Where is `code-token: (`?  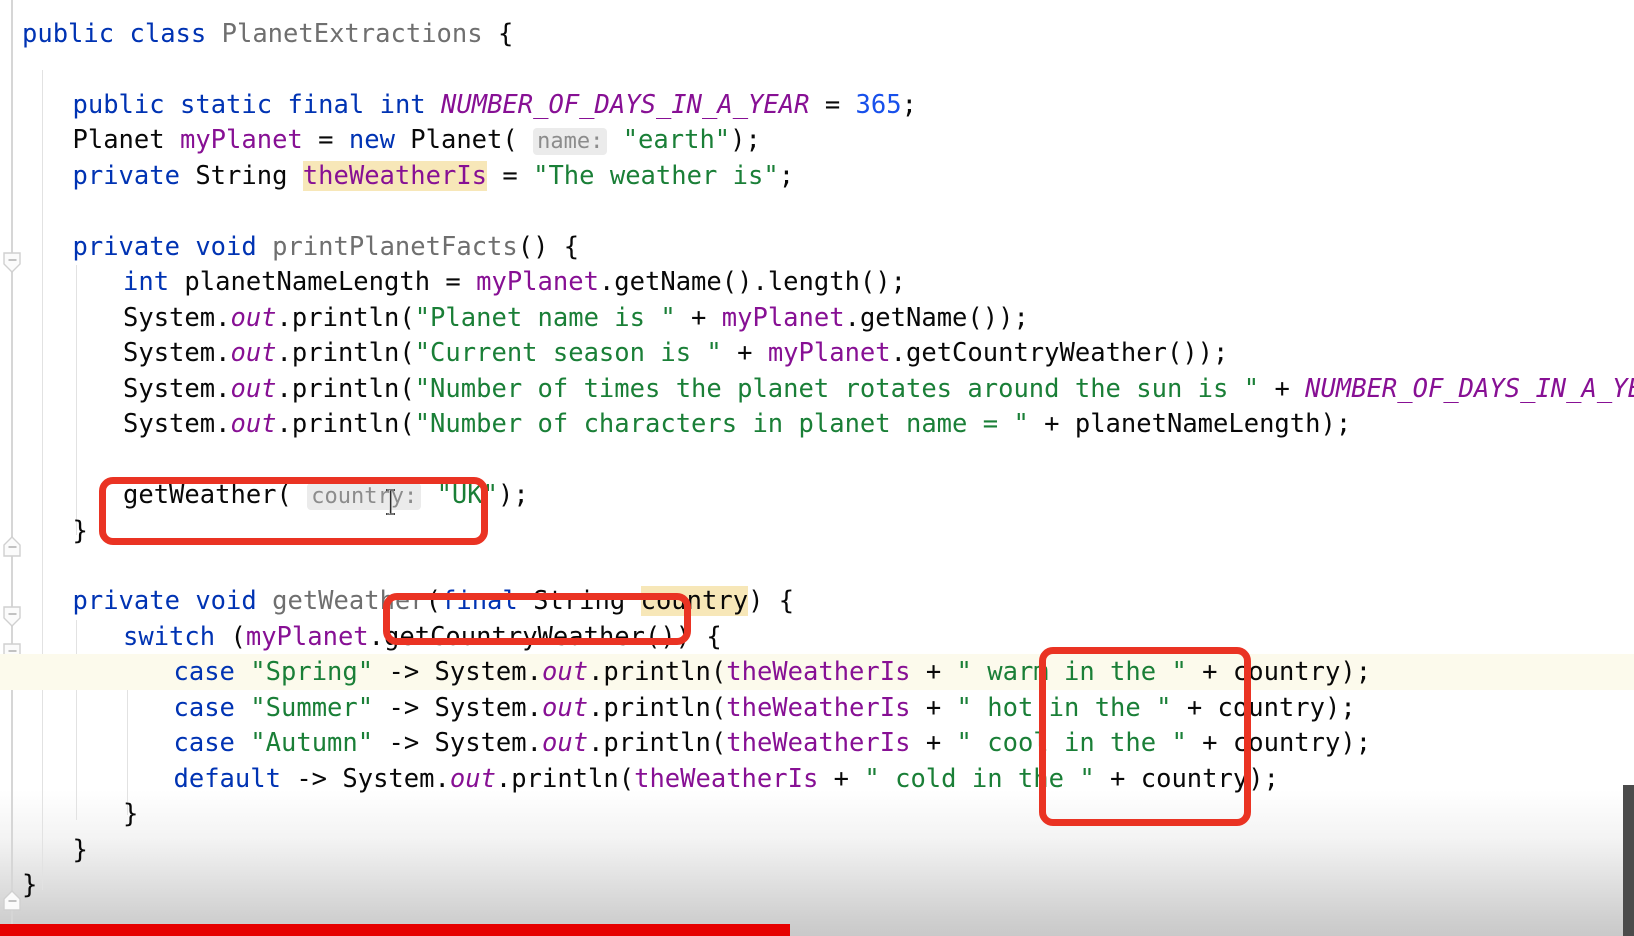
code-token: ( is located at coordinates (230, 637).